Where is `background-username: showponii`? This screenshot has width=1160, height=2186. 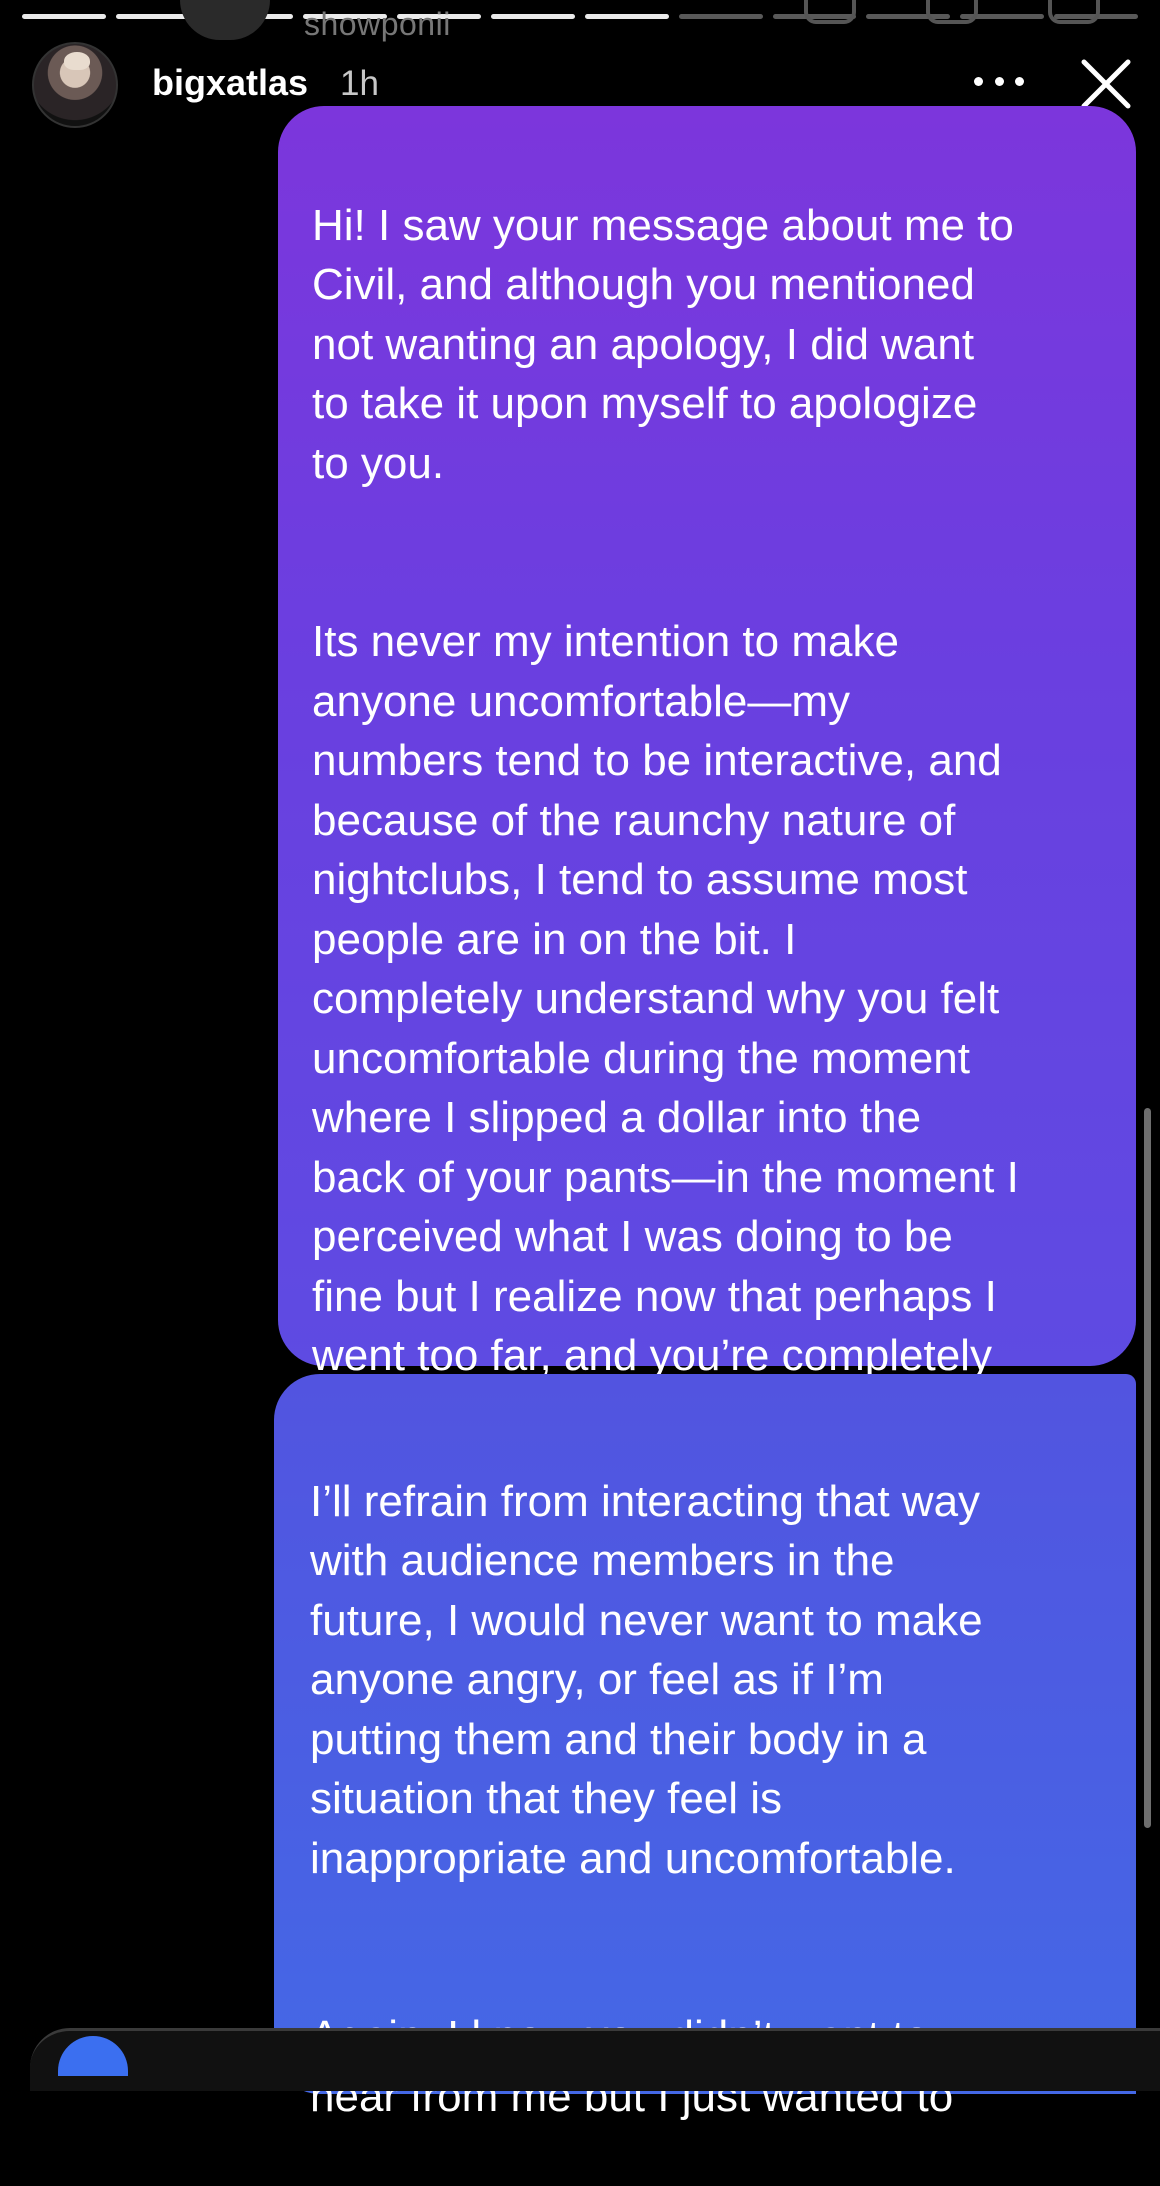
background-username: showponii is located at coordinates (377, 24).